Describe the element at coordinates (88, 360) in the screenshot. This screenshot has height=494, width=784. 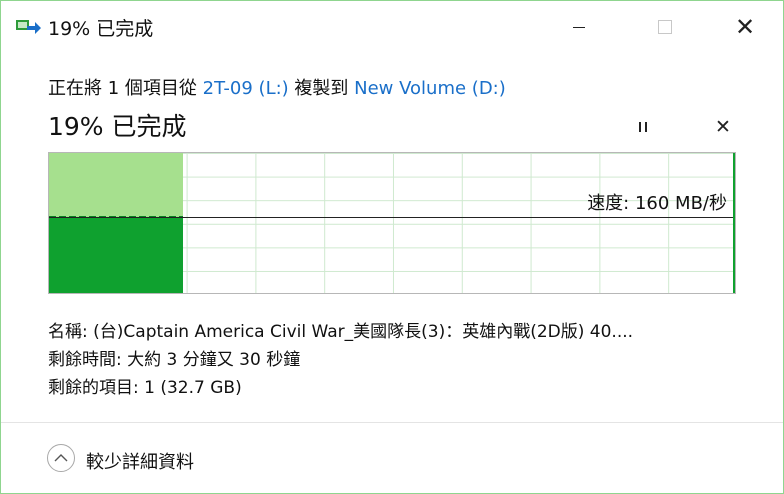
I see `time-label: 剩餘時間:` at that location.